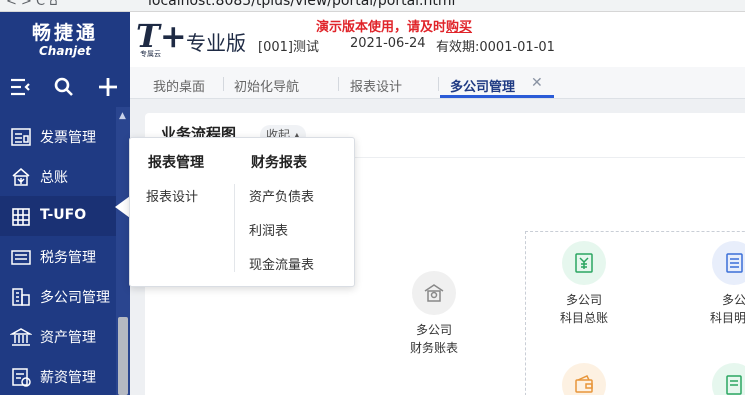  I want to click on yuan-doc-icon, so click(584, 263).